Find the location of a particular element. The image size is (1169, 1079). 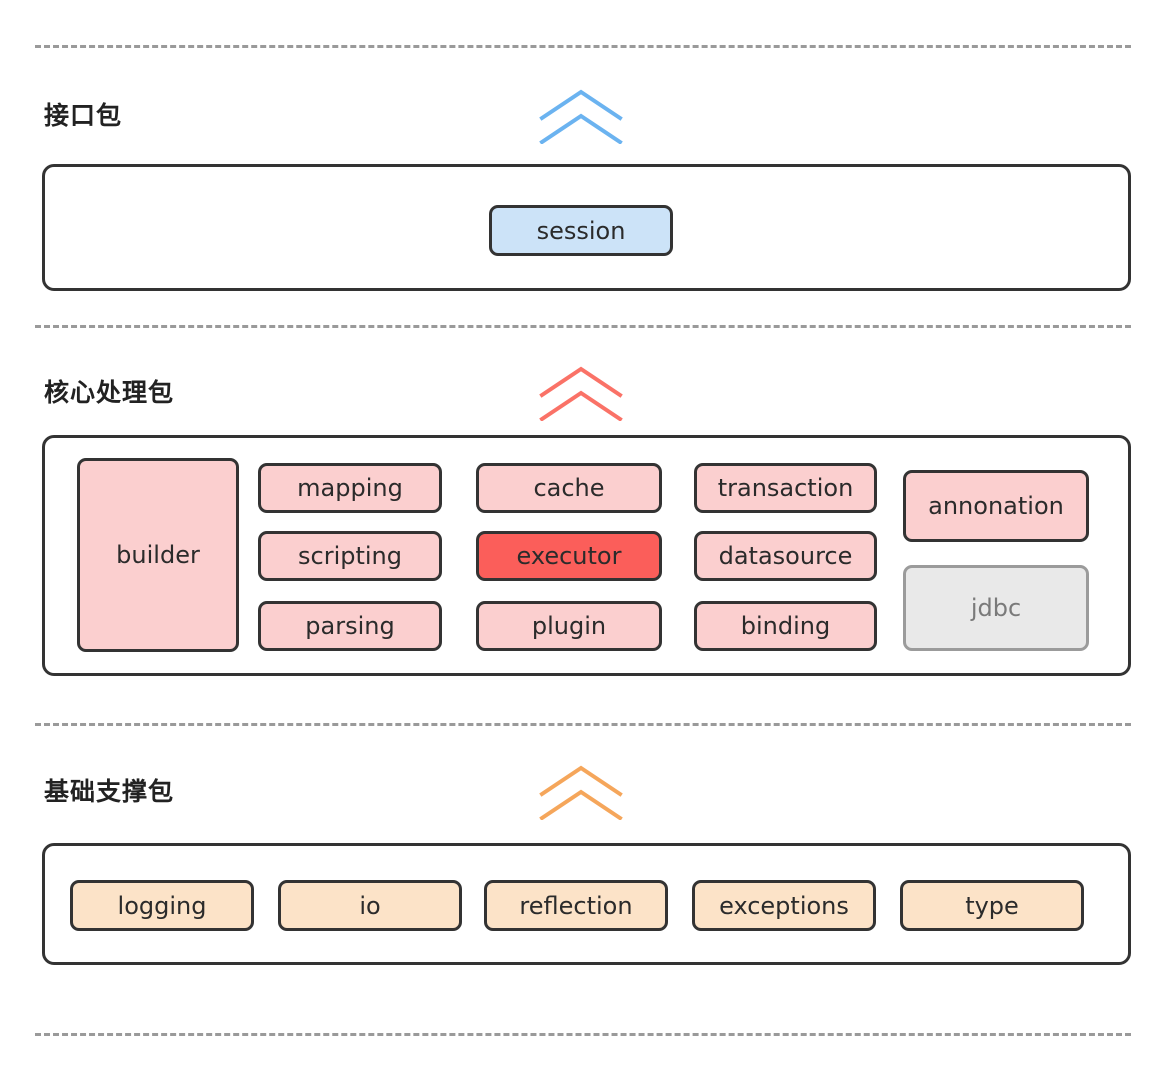

module-label: datasource is located at coordinates (785, 556).